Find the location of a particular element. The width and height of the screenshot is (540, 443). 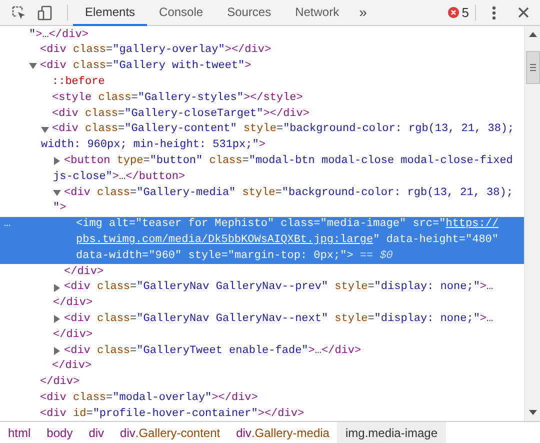

code-line: <div class="modal-overlay"></div> is located at coordinates (149, 398).